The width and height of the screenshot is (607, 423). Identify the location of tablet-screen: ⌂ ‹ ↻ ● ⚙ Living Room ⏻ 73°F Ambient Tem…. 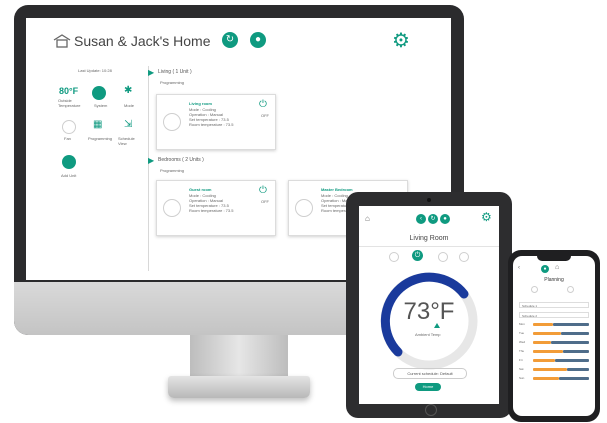
(429, 305).